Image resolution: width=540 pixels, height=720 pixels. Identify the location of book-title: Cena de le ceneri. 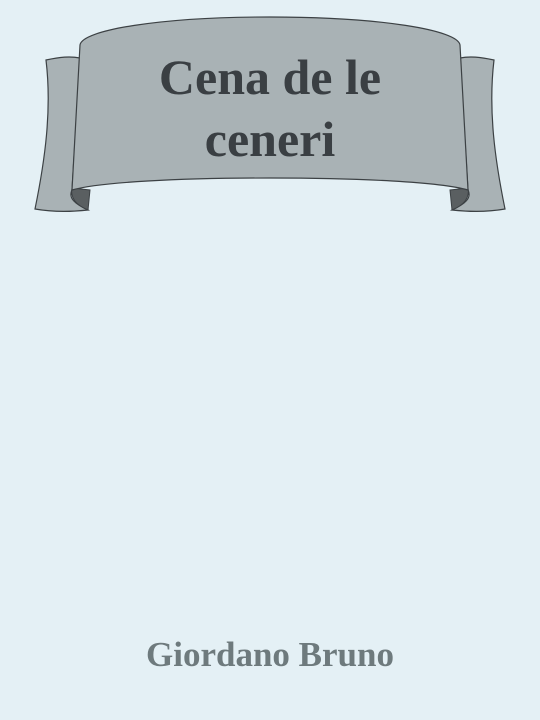
(270, 108).